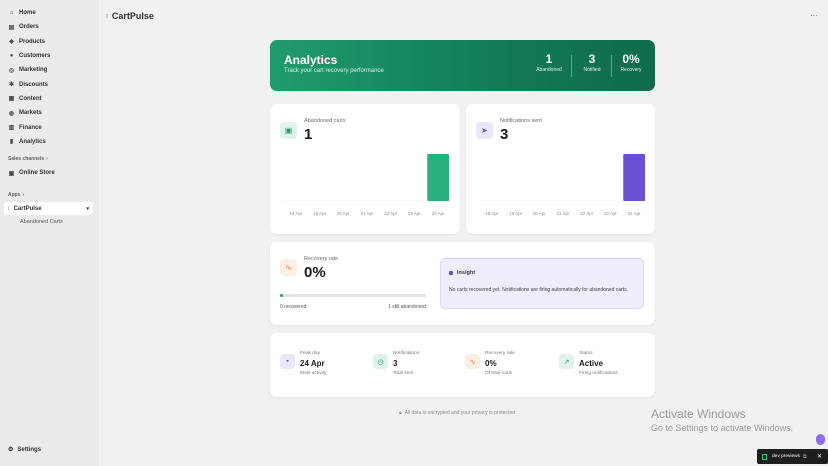  I want to click on sidebar-item-label: Home, so click(27, 13).